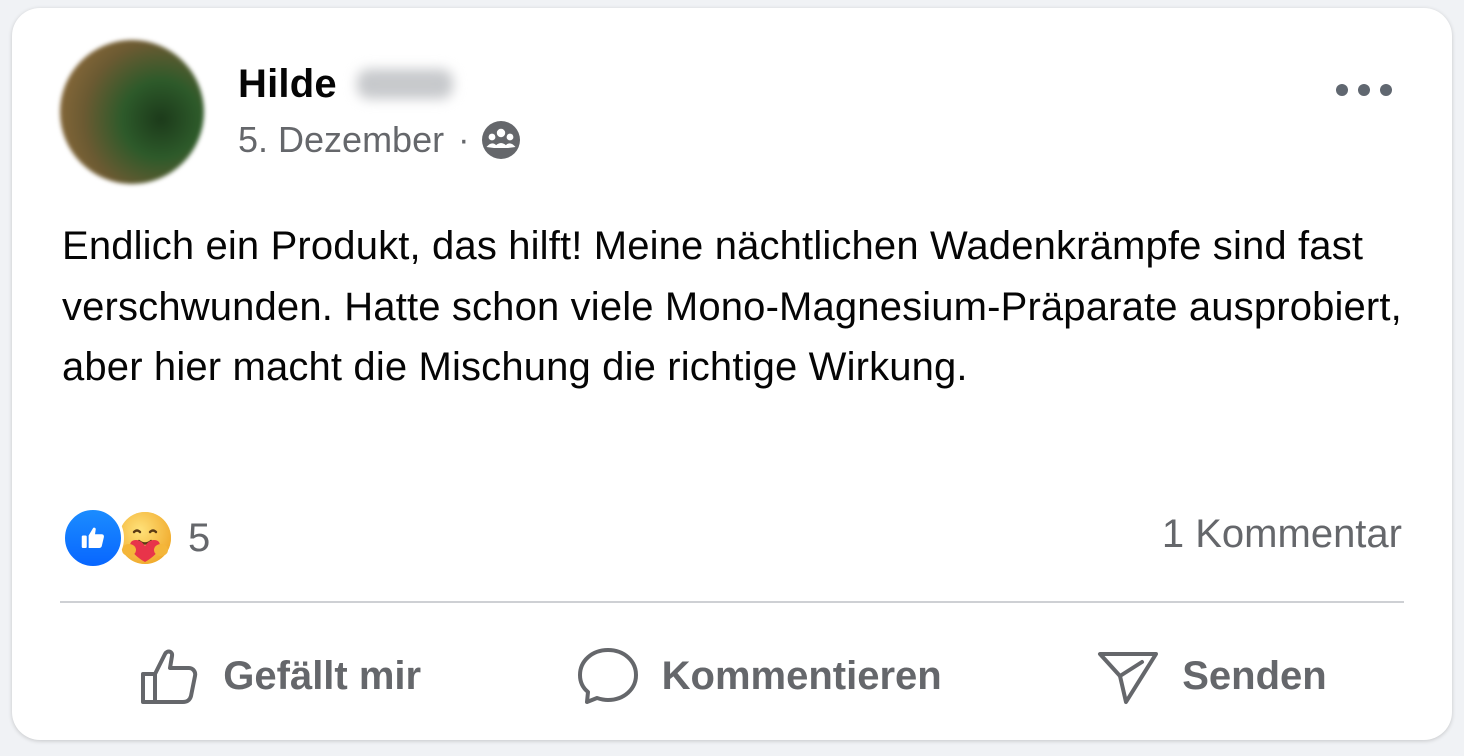 This screenshot has width=1464, height=756. I want to click on more-options-icon, so click(1364, 90).